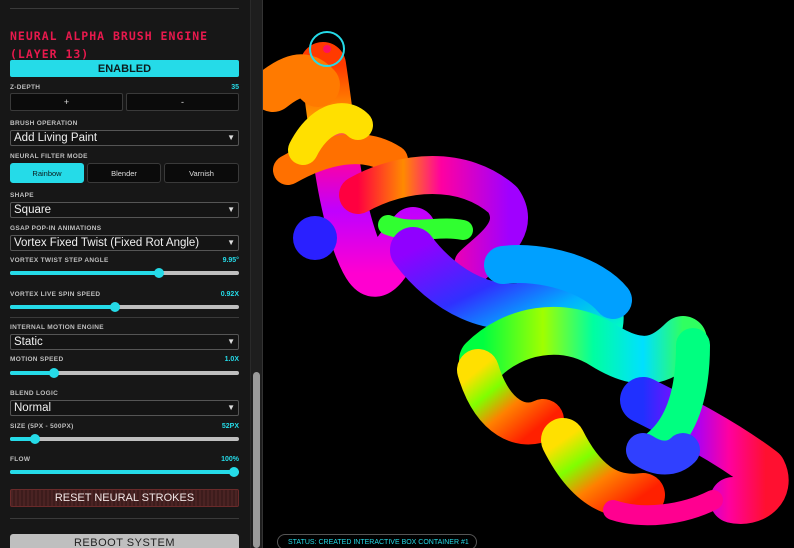 This screenshot has width=794, height=548. I want to click on scrollbar-thumb, so click(256, 460).